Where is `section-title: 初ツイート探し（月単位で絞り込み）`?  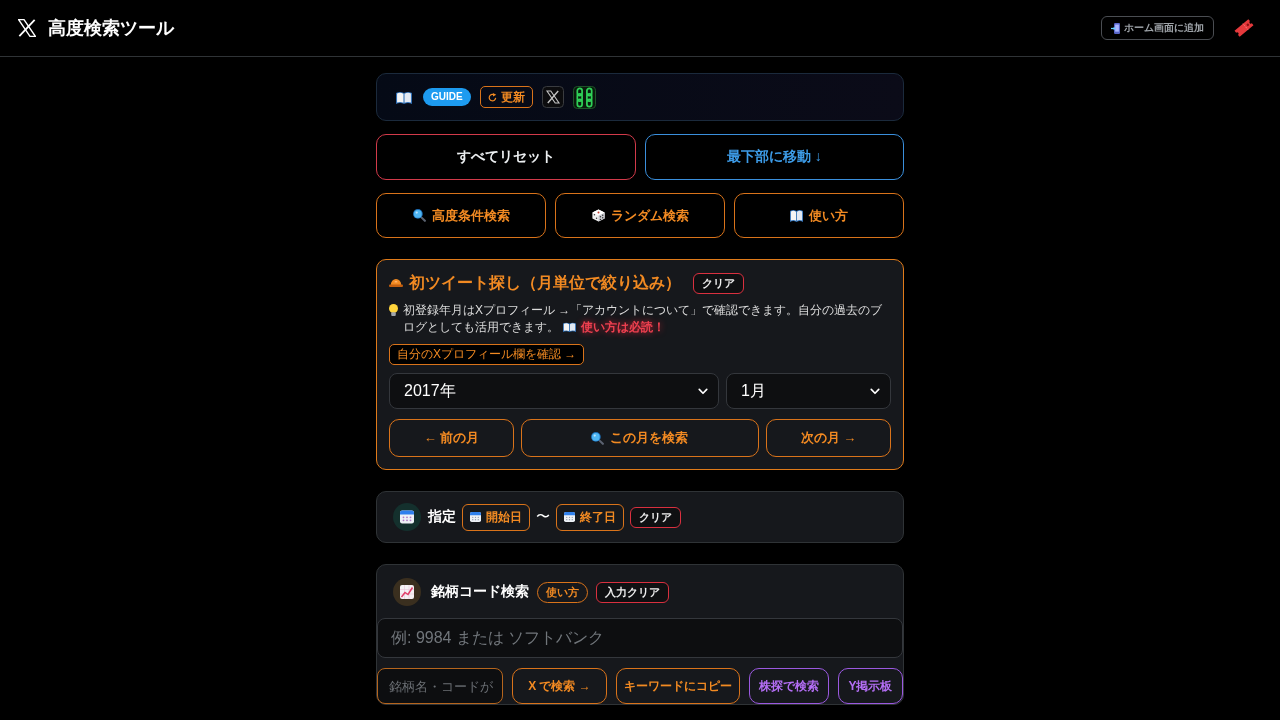
section-title: 初ツイート探し（月単位で絞り込み） is located at coordinates (545, 282).